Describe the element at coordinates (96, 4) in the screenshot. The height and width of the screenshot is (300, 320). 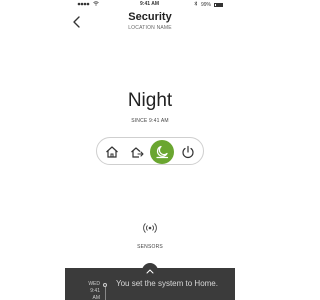
I see `wifi-icon` at that location.